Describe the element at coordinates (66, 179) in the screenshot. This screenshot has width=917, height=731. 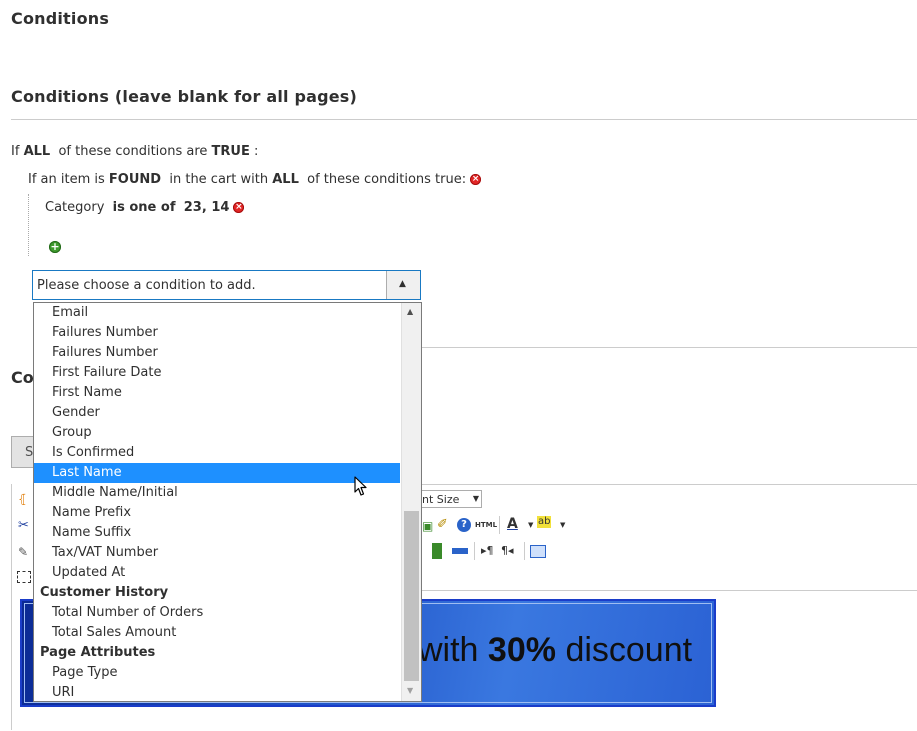
I see `product-rule-prefix: If an item is` at that location.